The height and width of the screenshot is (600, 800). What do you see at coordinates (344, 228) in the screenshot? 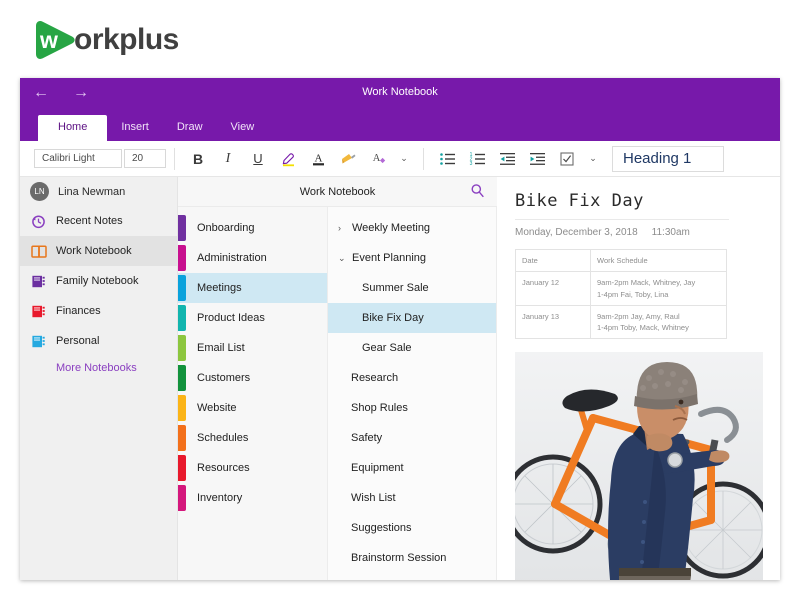
I see `chevron-right-icon: ›` at bounding box center [344, 228].